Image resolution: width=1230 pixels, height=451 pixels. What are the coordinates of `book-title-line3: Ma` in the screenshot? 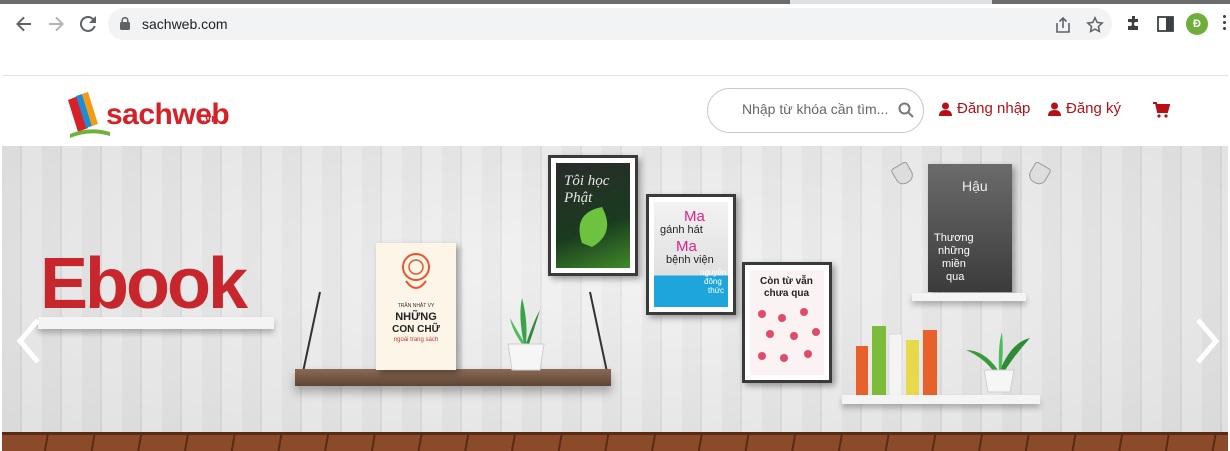 It's located at (686, 246).